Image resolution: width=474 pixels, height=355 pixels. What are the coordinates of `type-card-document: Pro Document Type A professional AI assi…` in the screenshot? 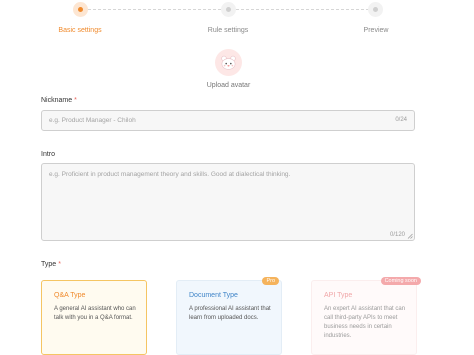 It's located at (229, 316).